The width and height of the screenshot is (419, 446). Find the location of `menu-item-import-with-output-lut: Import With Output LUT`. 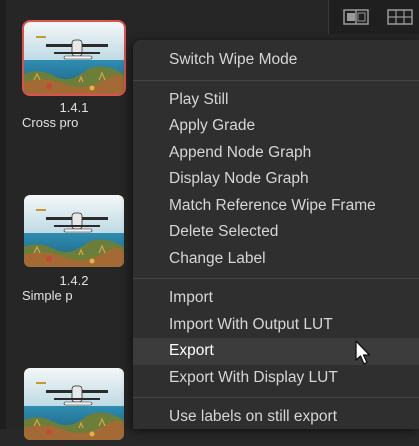

menu-item-import-with-output-lut: Import With Output LUT is located at coordinates (276, 325).